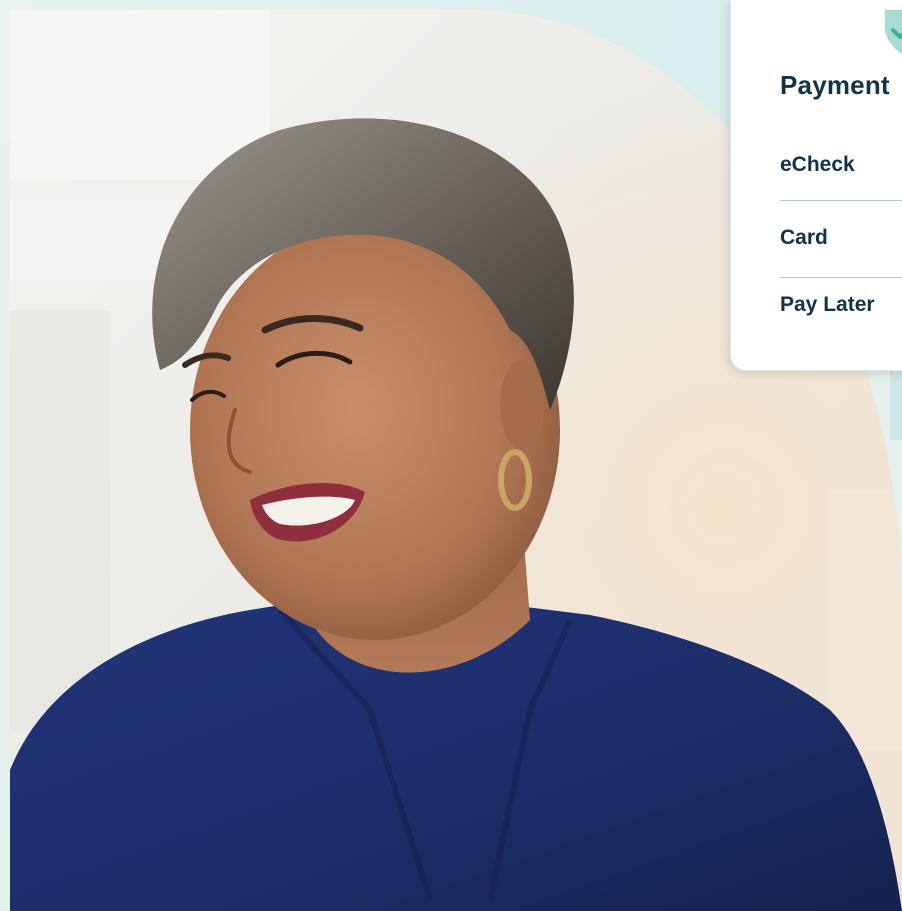 Image resolution: width=902 pixels, height=911 pixels. Describe the element at coordinates (804, 238) in the screenshot. I see `payment-option-card: Card` at that location.